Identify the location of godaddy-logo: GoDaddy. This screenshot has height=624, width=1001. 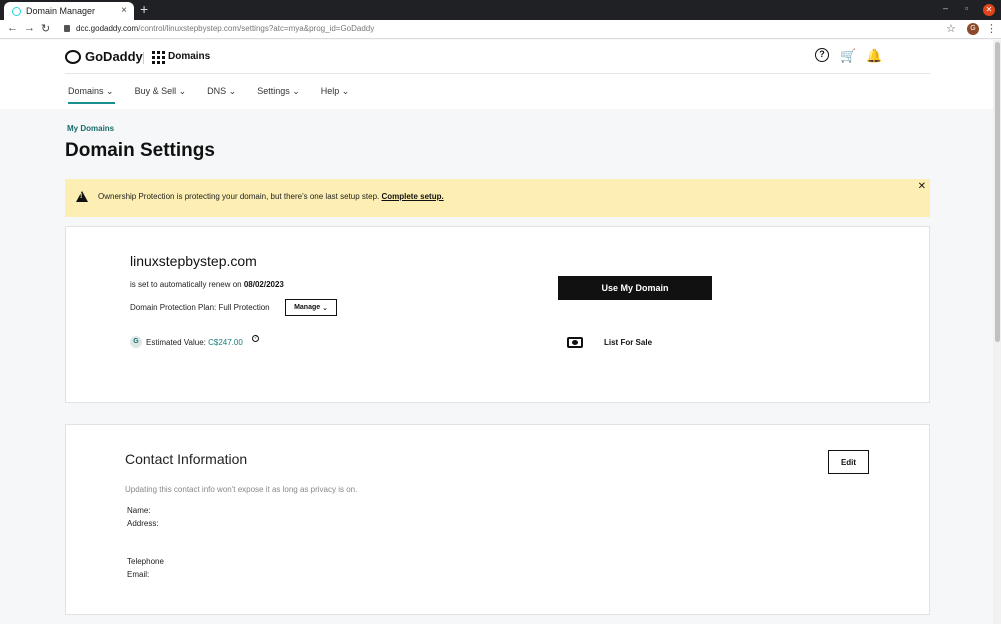
(104, 56).